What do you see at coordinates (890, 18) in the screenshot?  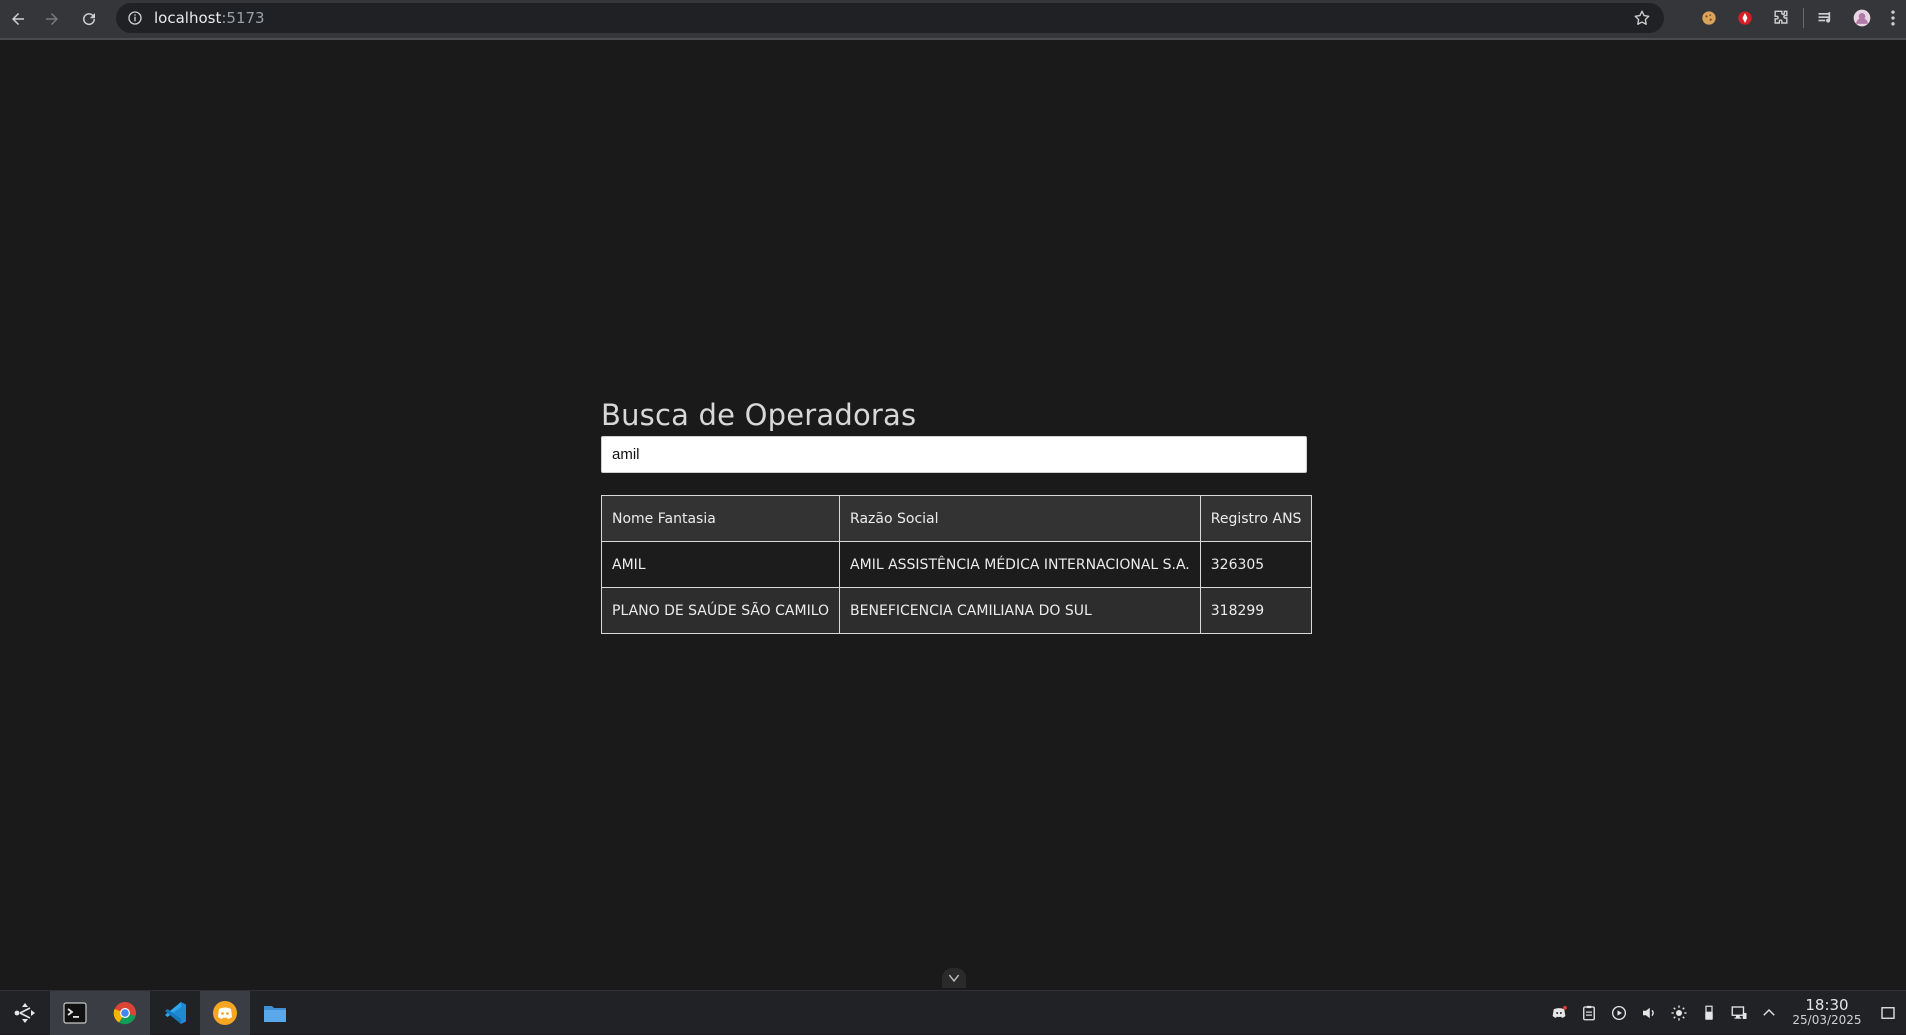 I see `address-bar: localhost:5173` at bounding box center [890, 18].